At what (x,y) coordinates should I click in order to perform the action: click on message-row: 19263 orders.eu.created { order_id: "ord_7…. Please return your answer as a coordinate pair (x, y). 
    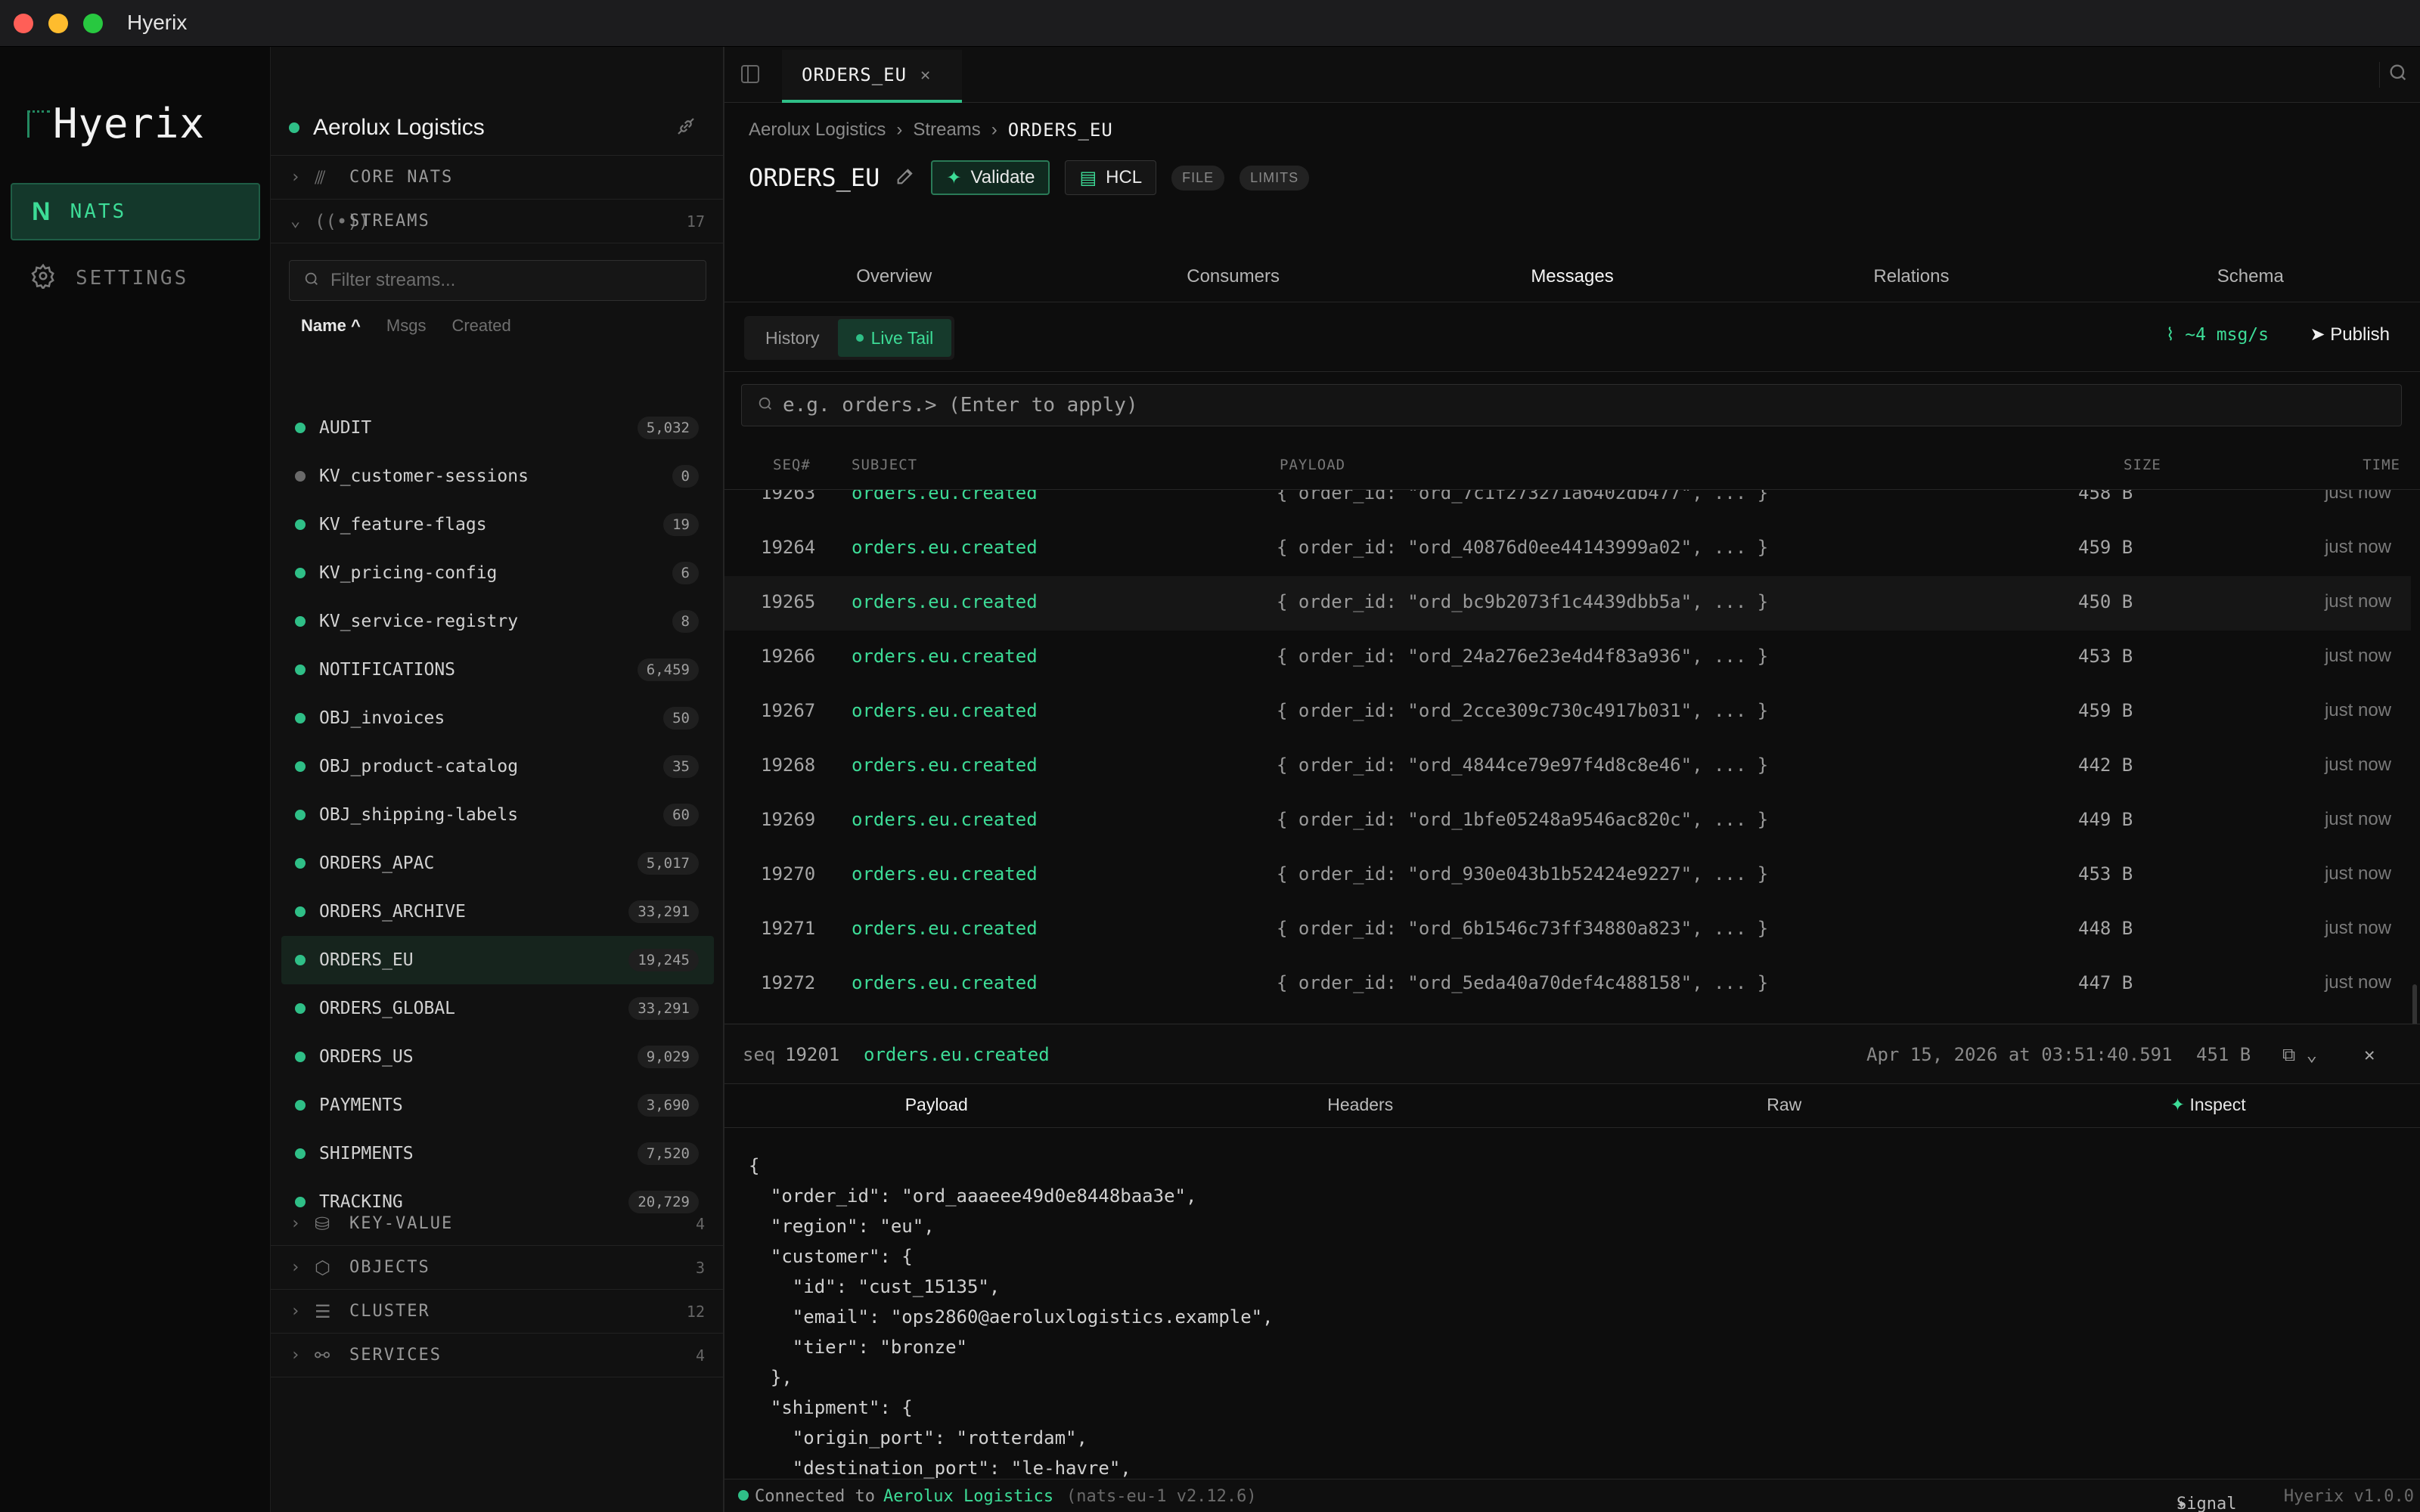
    Looking at the image, I should click on (1568, 506).